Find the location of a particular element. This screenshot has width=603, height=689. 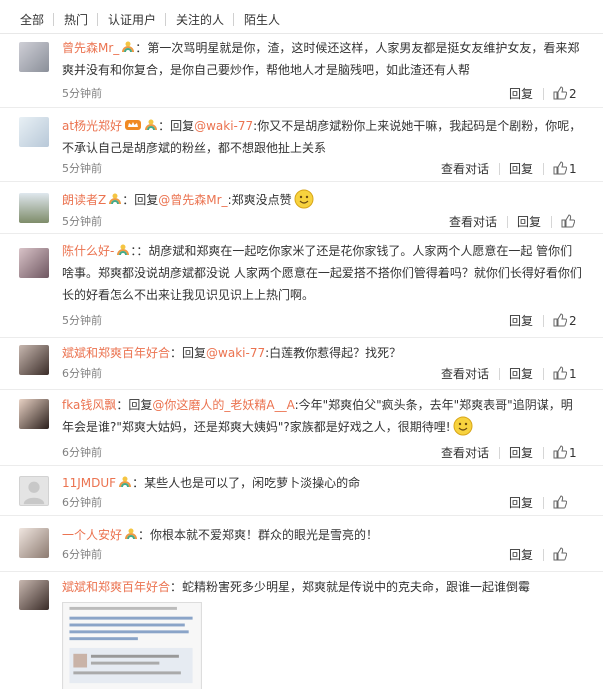

tab-all: 全部 is located at coordinates (32, 20).